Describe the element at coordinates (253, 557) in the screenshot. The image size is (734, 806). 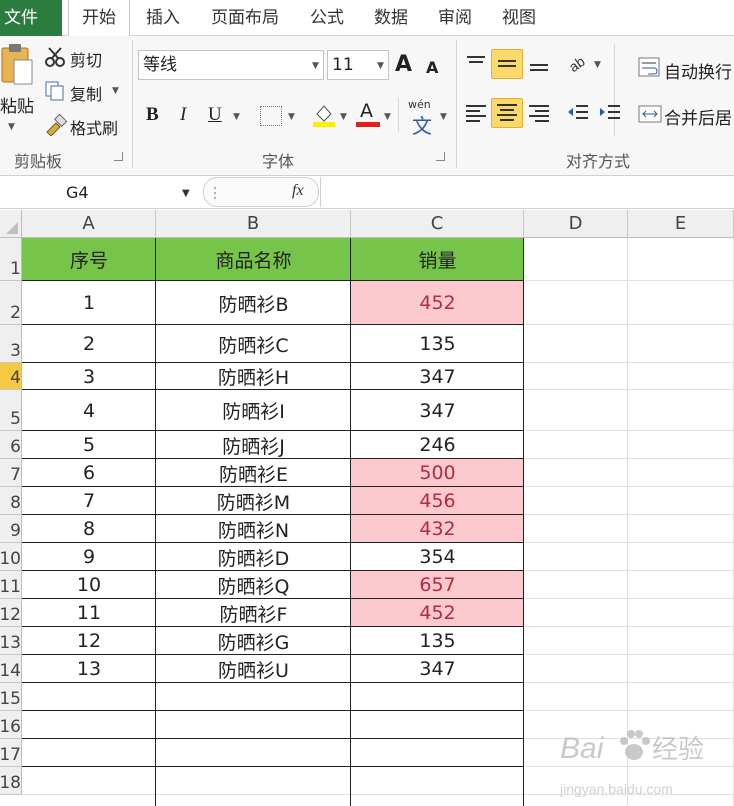
I see `table-cell-name: 防晒衫D` at that location.